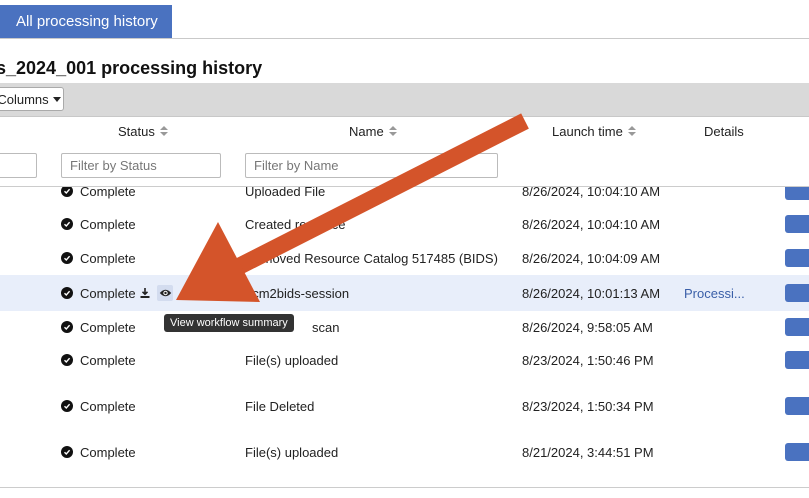 This screenshot has height=498, width=809. Describe the element at coordinates (229, 323) in the screenshot. I see `tooltip: View workflow summary` at that location.